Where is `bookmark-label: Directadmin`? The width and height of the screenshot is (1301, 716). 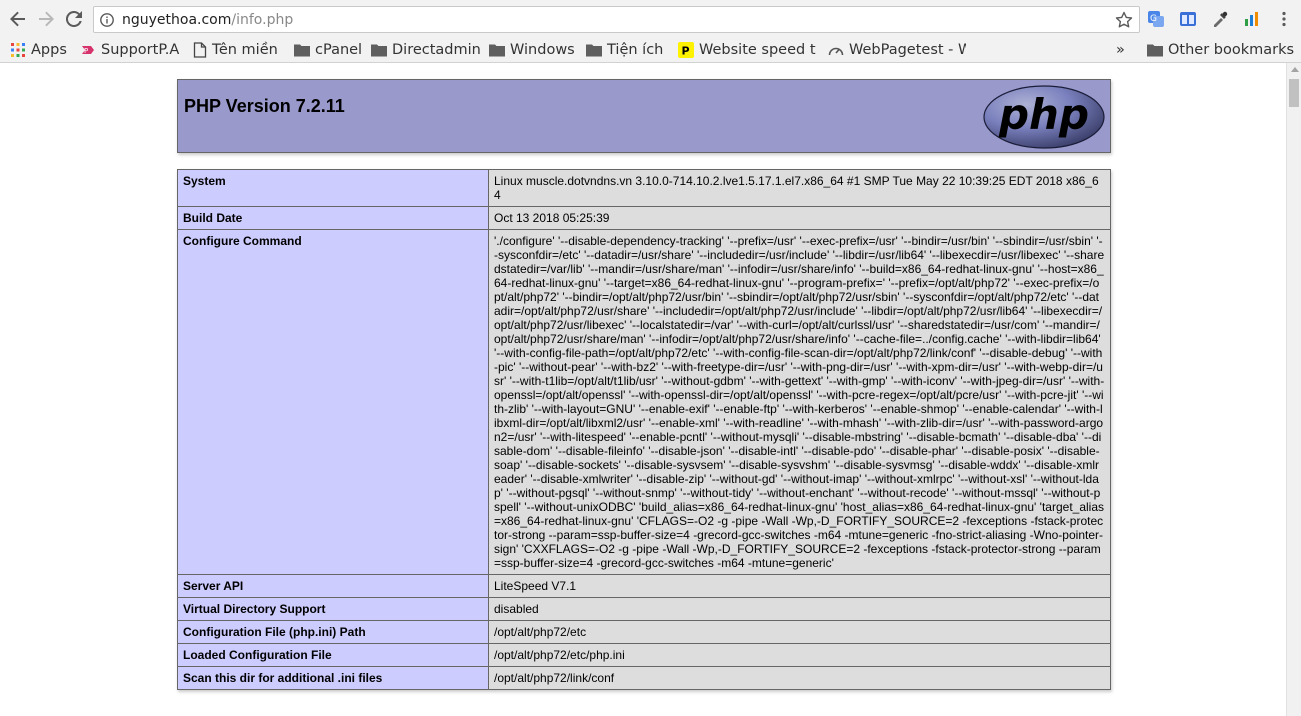 bookmark-label: Directadmin is located at coordinates (436, 50).